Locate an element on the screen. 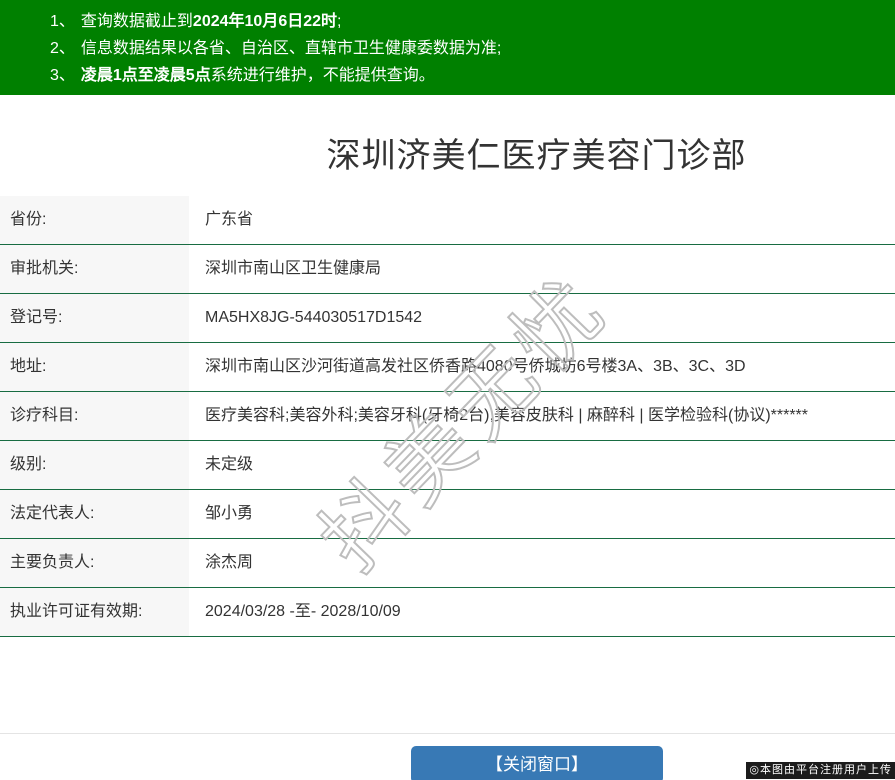  row-label: 地址: is located at coordinates (94, 367).